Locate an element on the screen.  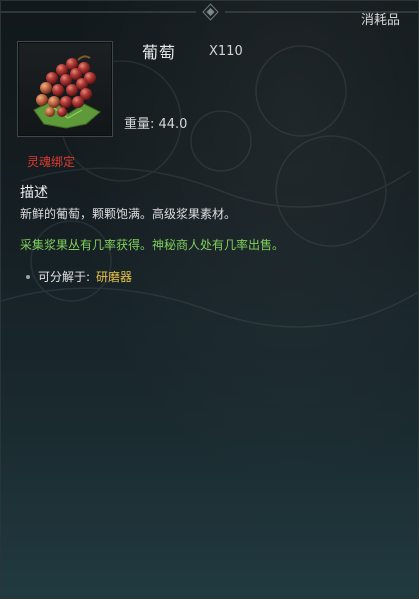
item-name: 葡萄 is located at coordinates (159, 52).